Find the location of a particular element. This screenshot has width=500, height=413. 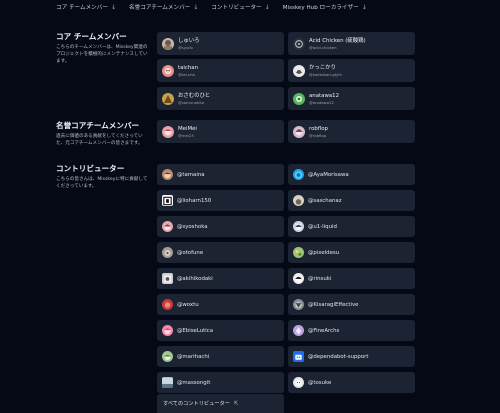

member-handle: @kakkokari-gtyih is located at coordinates (325, 74).